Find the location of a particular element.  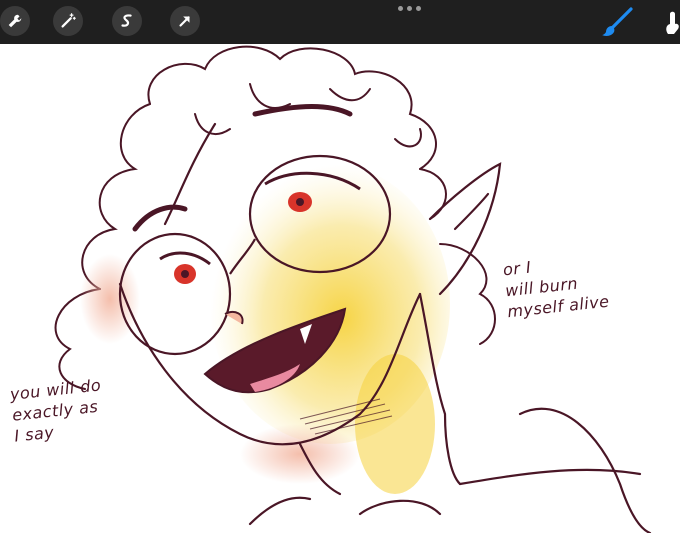

brush-icon is located at coordinates (617, 22).